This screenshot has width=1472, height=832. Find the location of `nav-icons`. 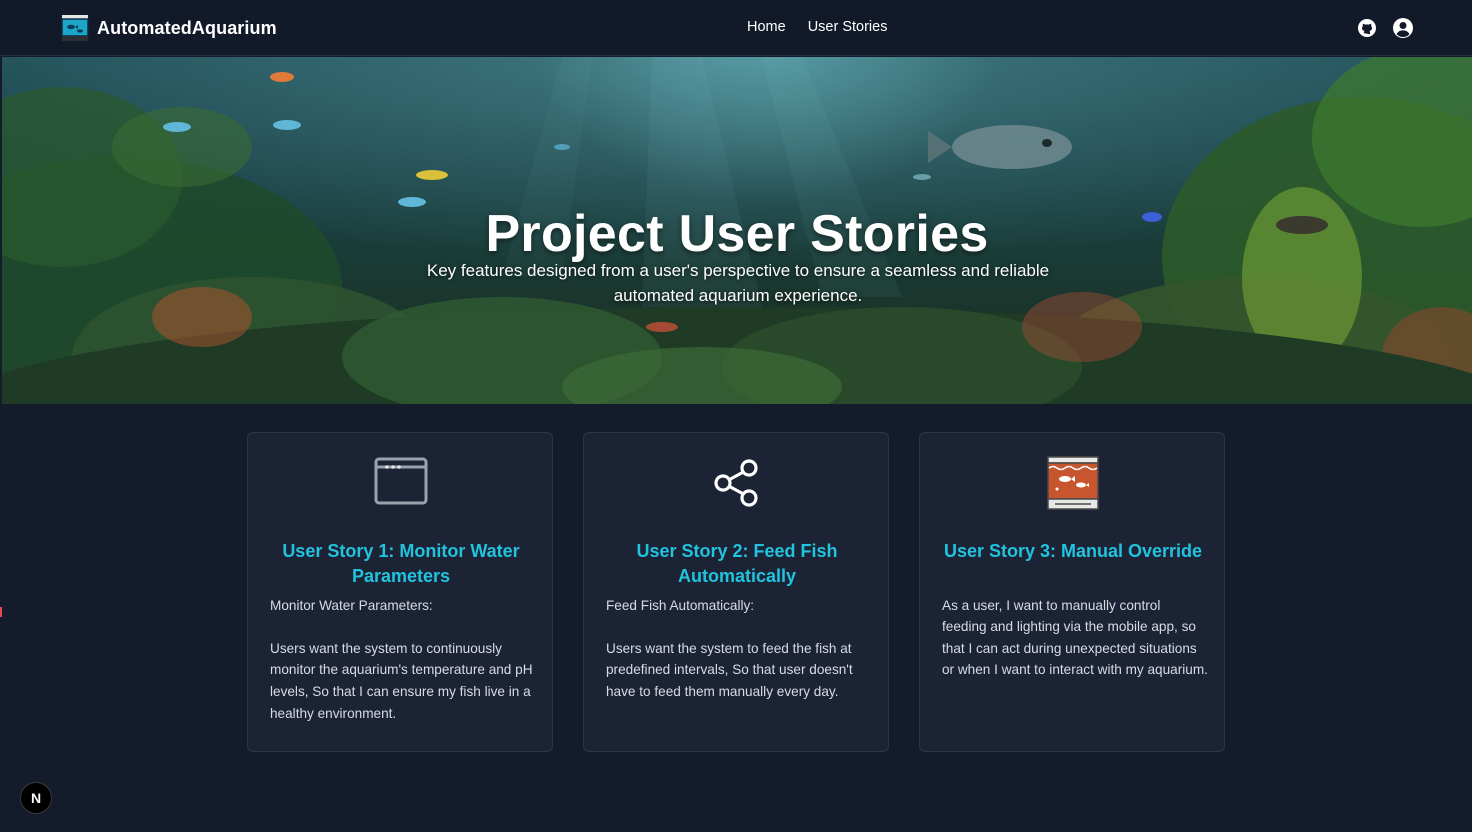

nav-icons is located at coordinates (1386, 28).